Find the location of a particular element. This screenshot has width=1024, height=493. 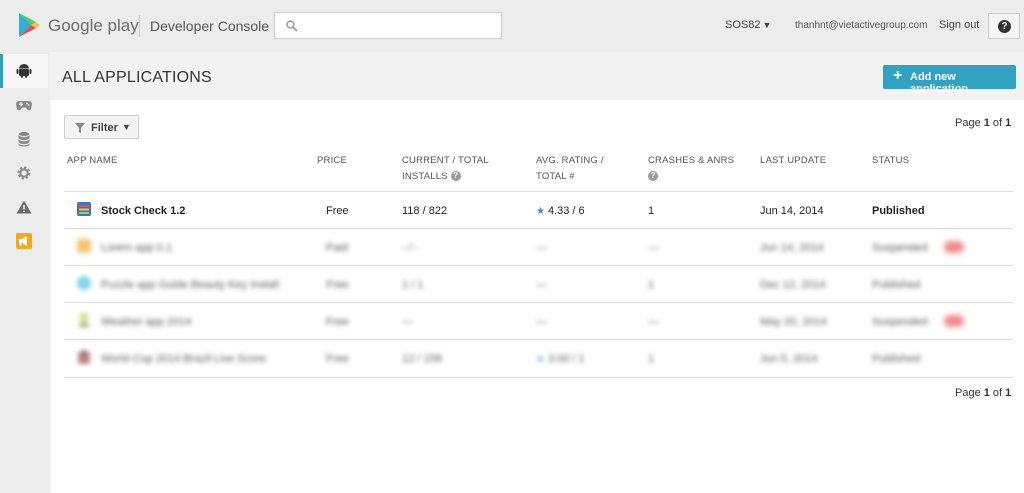

nav-item-alerts is located at coordinates (24, 207).